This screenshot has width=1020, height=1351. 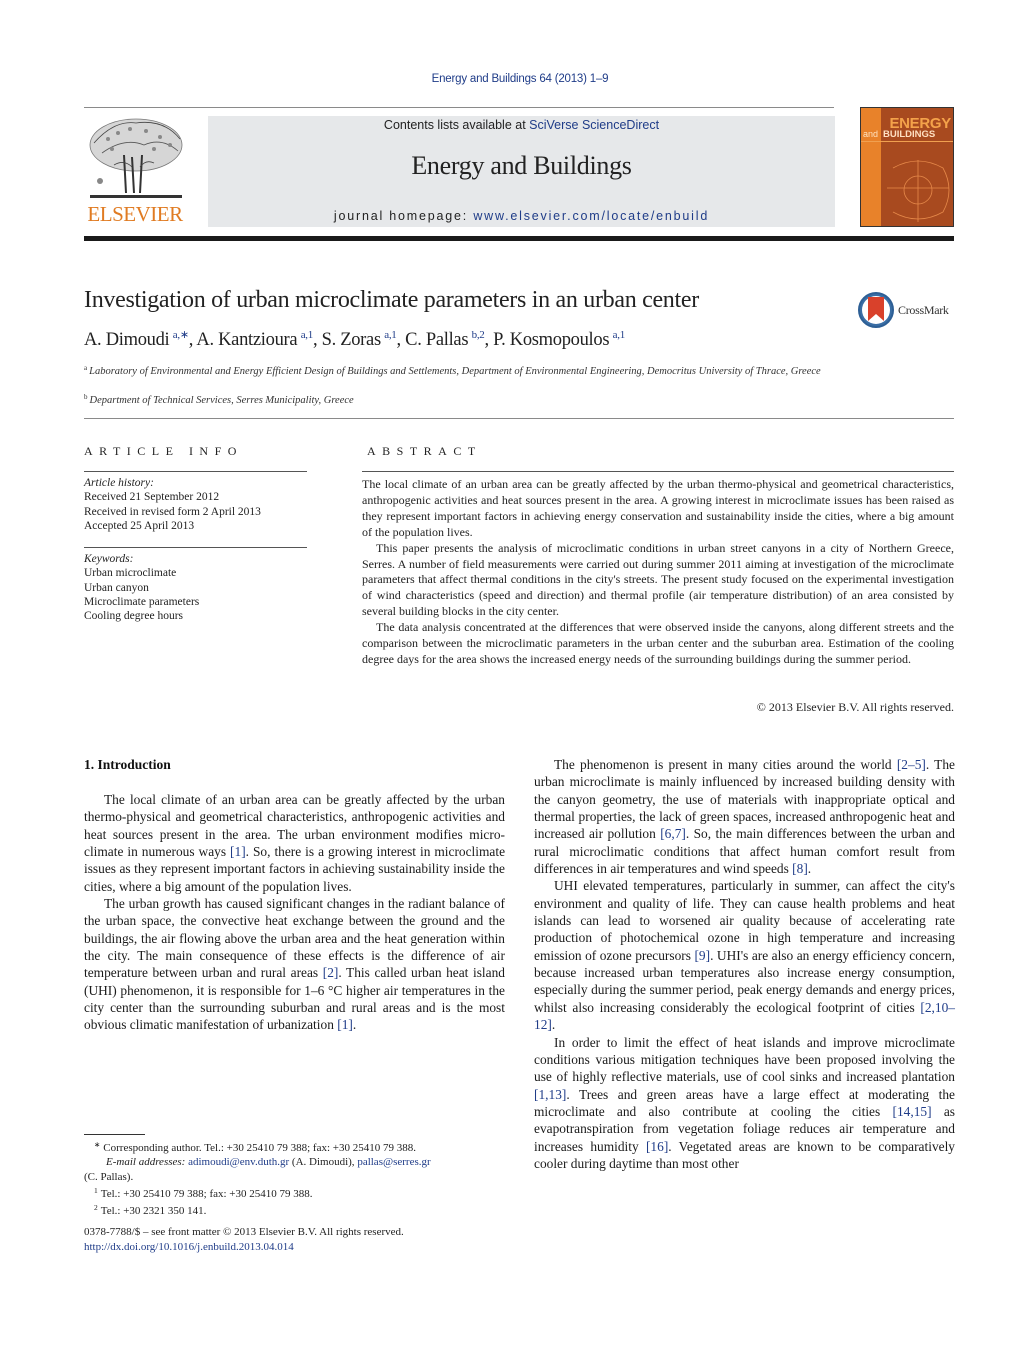 What do you see at coordinates (136, 339) in the screenshot?
I see `author: A. Dimoudi a,∗` at bounding box center [136, 339].